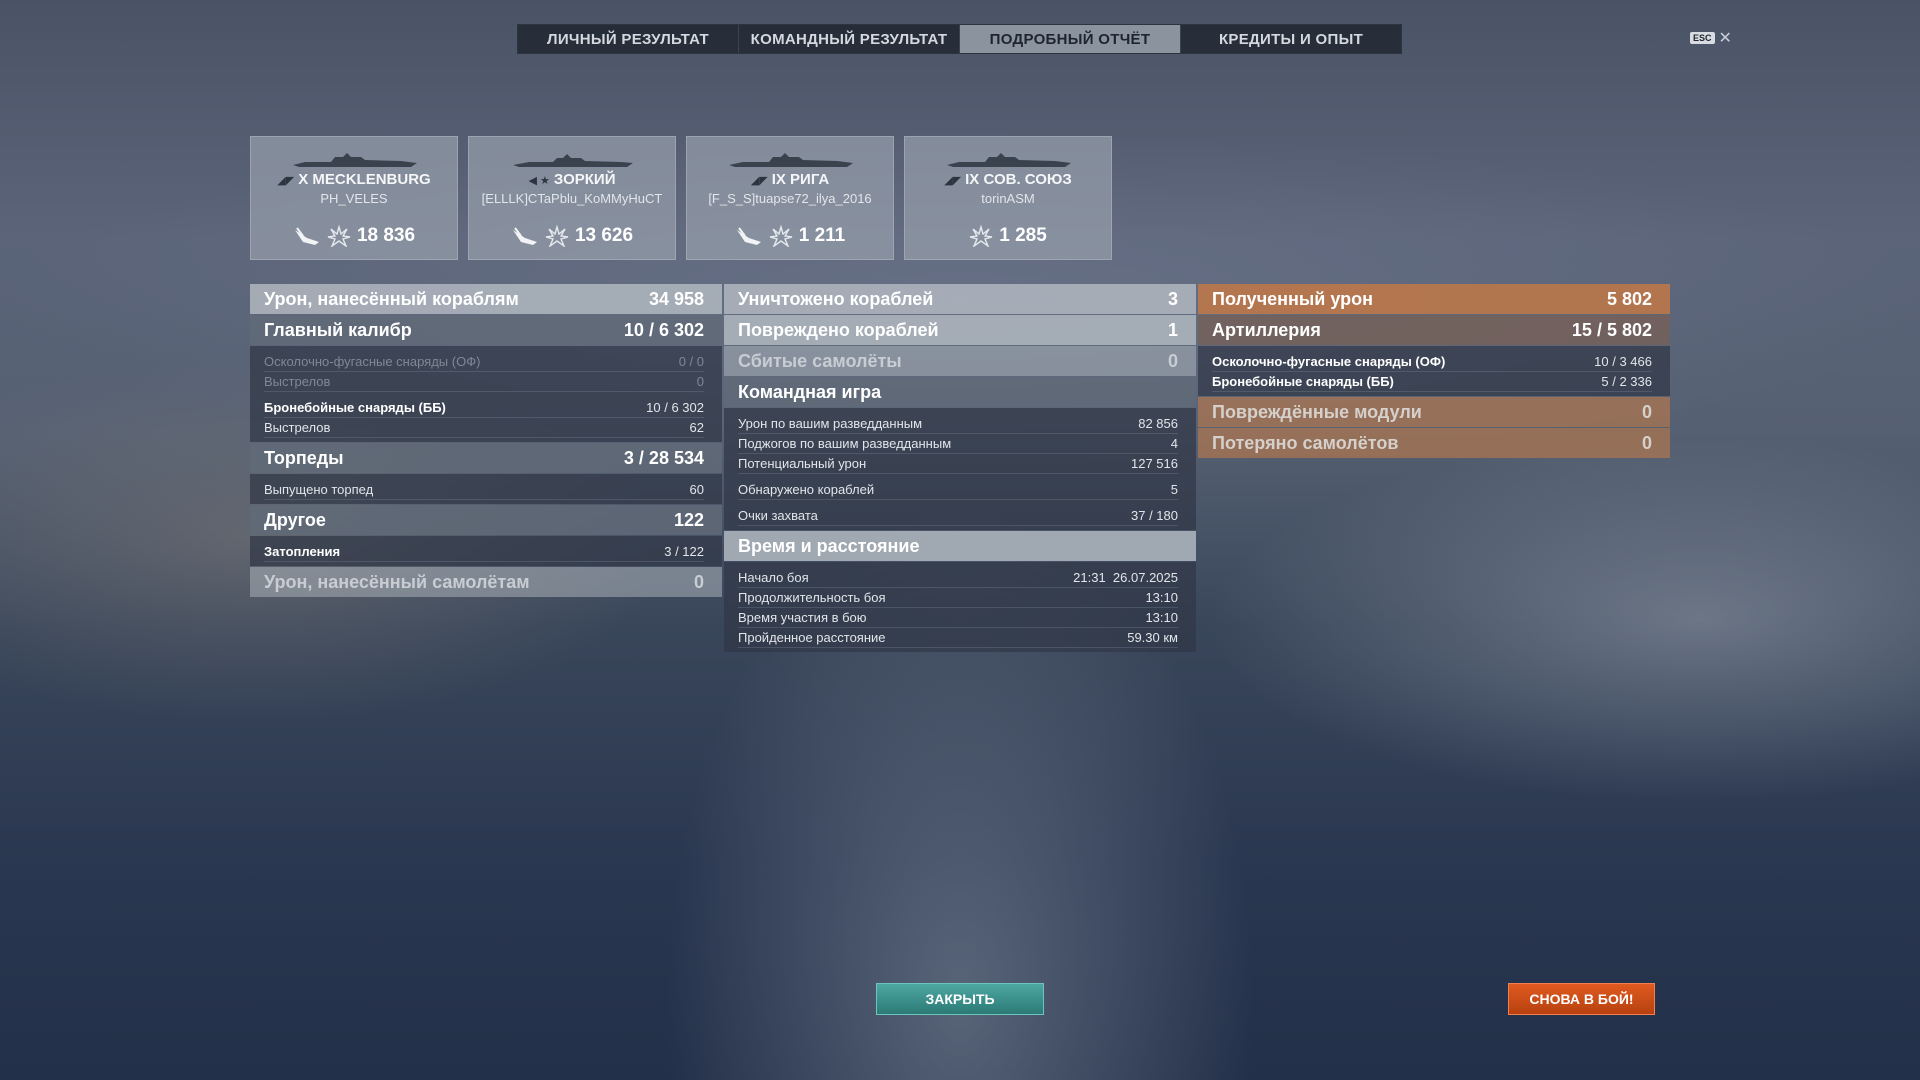 The width and height of the screenshot is (1920, 1080). I want to click on torpedoes-details: Выпущено торпед 60, so click(486, 489).